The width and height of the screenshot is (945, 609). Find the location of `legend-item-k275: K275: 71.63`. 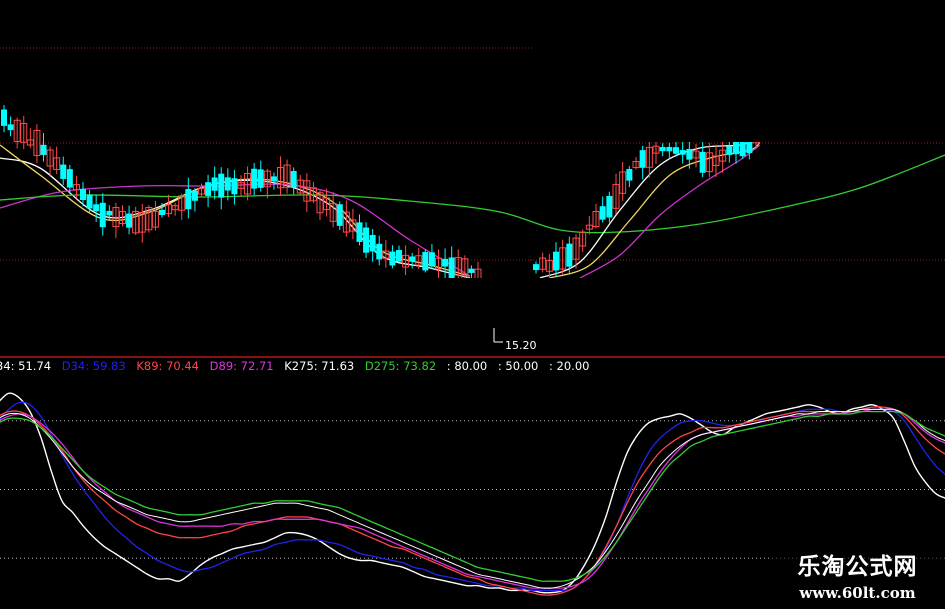

legend-item-k275: K275: 71.63 is located at coordinates (319, 366).